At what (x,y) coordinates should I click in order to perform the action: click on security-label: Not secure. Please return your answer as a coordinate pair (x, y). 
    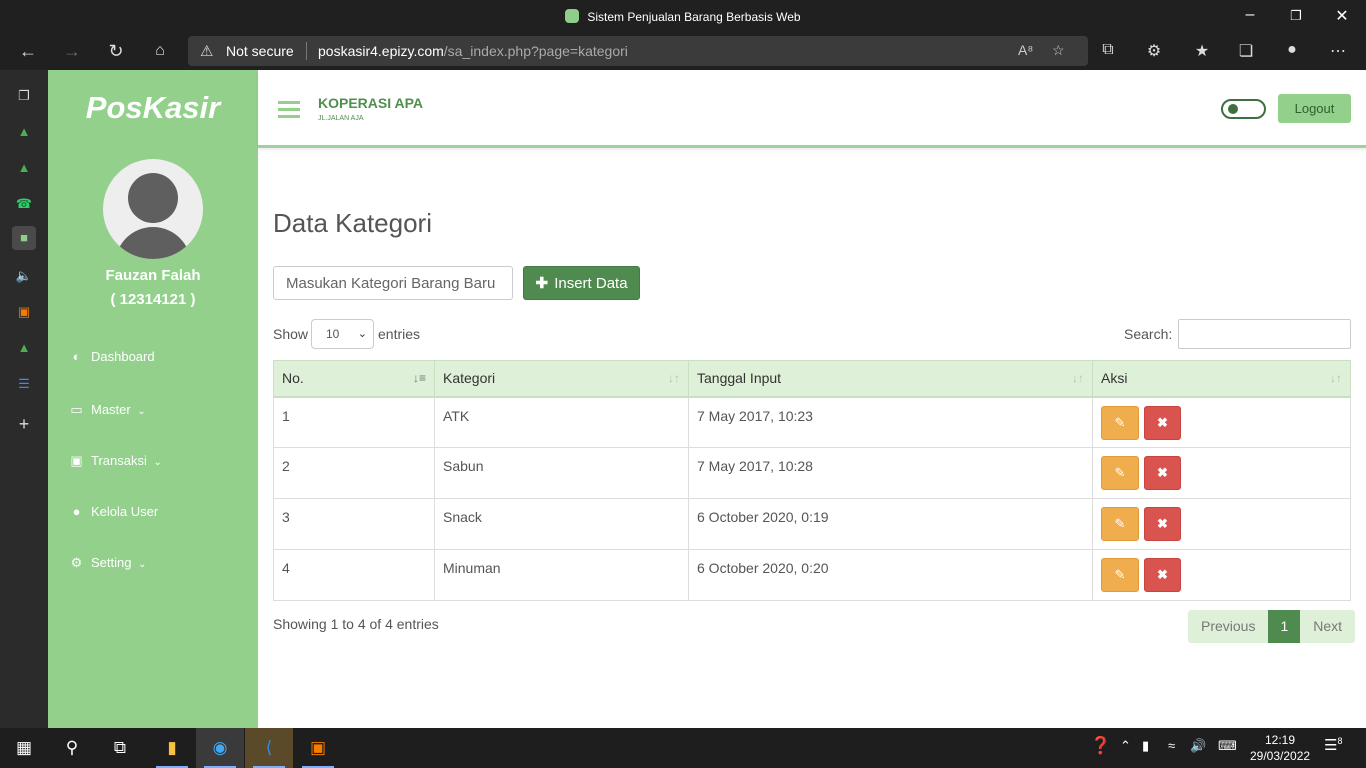
    Looking at the image, I should click on (260, 51).